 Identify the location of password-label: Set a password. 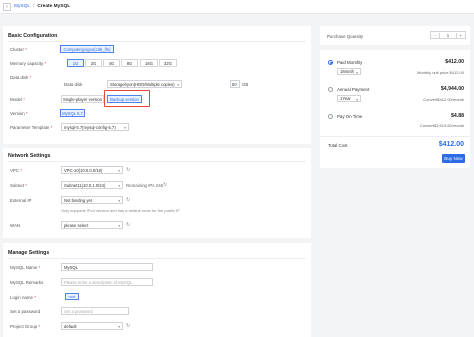
(25, 311).